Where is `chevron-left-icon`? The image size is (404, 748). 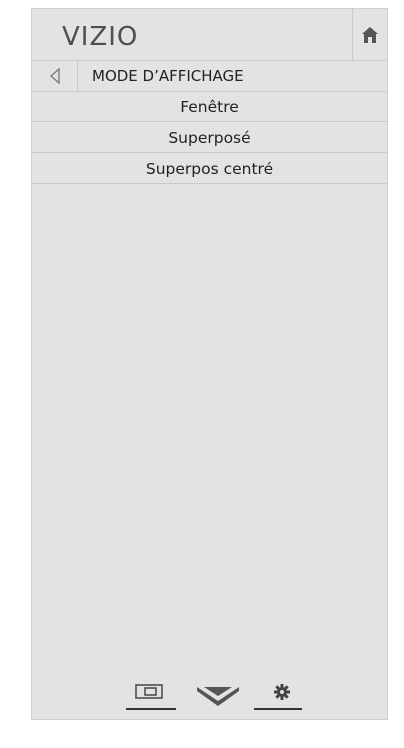
chevron-left-icon is located at coordinates (54, 76).